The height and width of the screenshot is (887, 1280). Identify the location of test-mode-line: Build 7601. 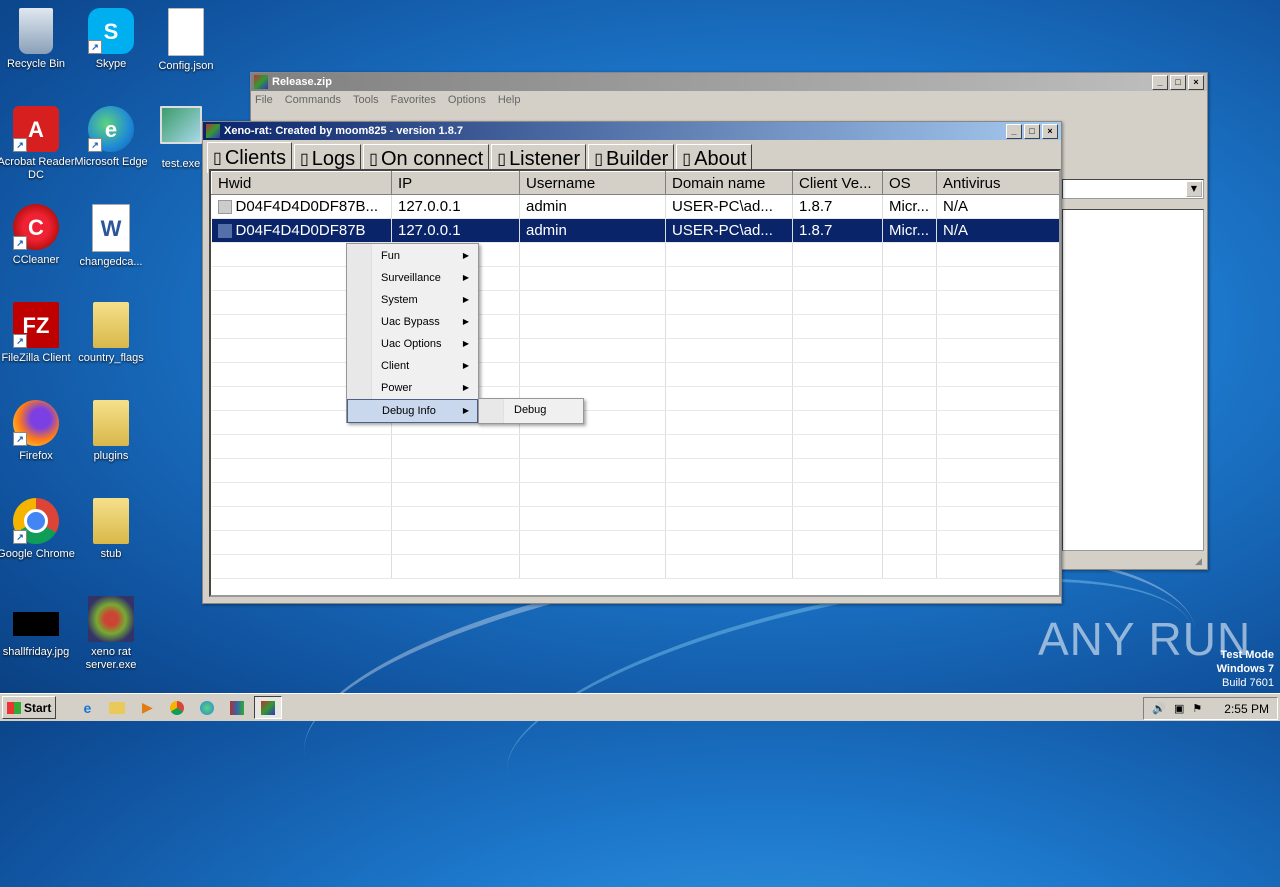
(1248, 683).